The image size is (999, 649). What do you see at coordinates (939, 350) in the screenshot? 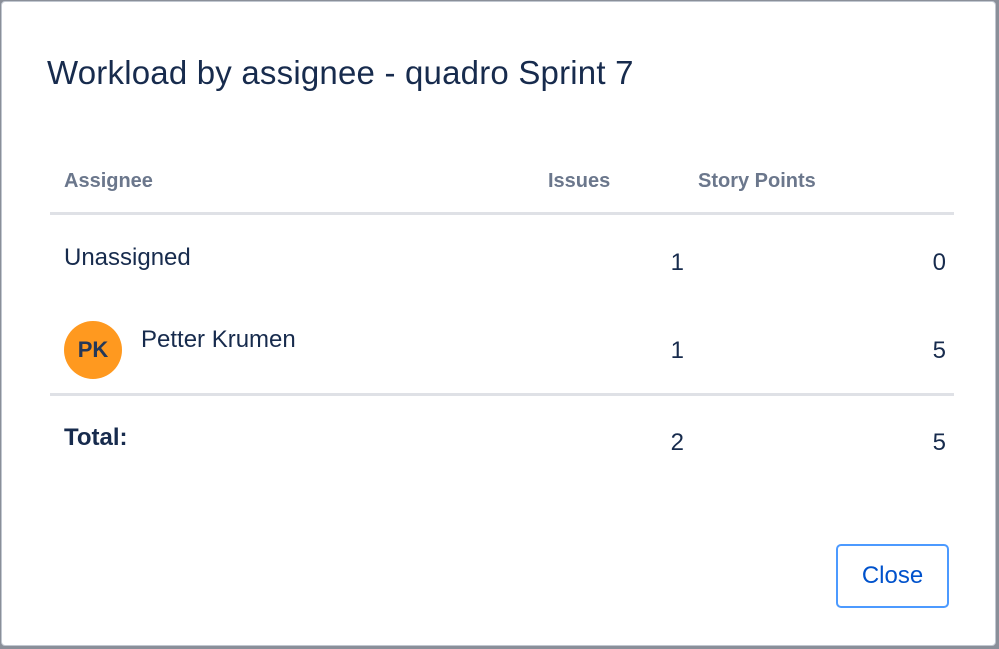
I see `story-points-value: 5` at bounding box center [939, 350].